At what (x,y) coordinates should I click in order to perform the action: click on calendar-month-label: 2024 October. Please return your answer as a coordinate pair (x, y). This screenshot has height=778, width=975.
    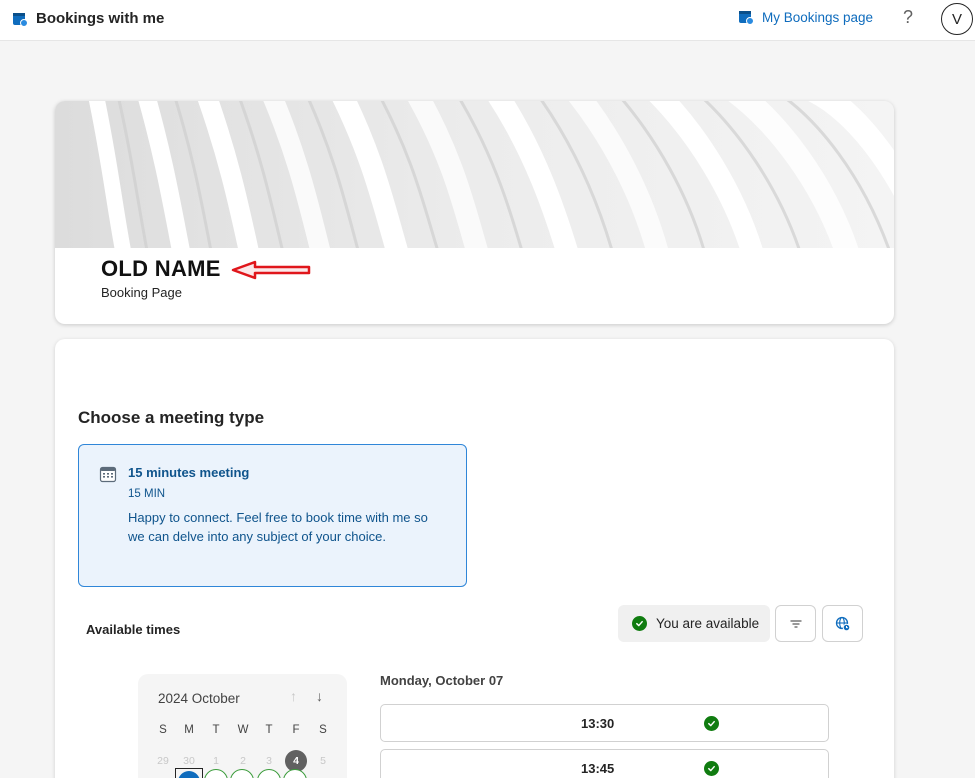
    Looking at the image, I should click on (199, 698).